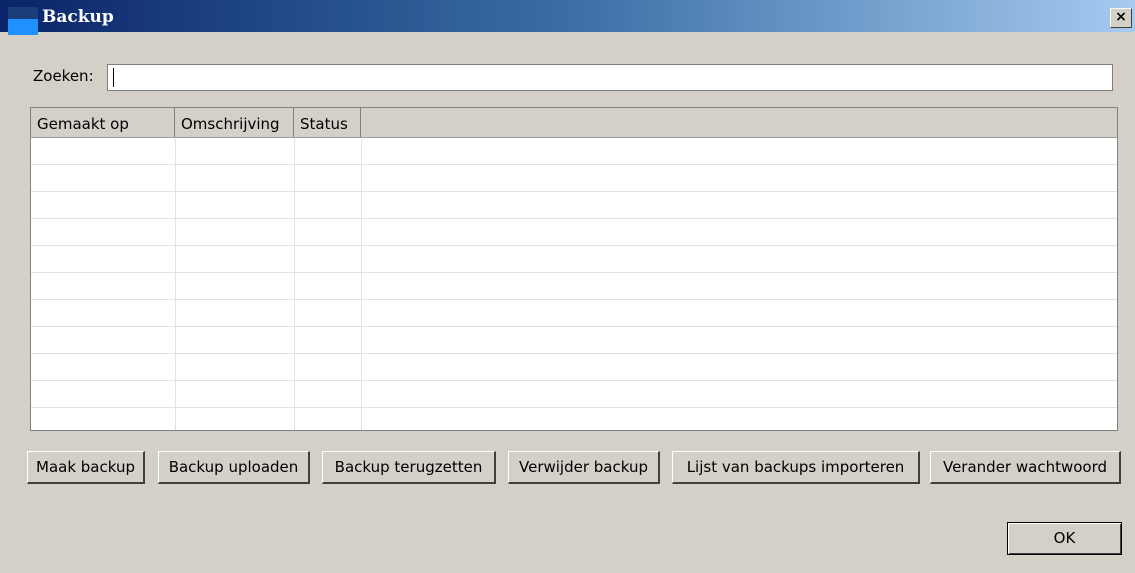 Image resolution: width=1135 pixels, height=573 pixels. Describe the element at coordinates (78, 17) in the screenshot. I see `window-title: Backup` at that location.